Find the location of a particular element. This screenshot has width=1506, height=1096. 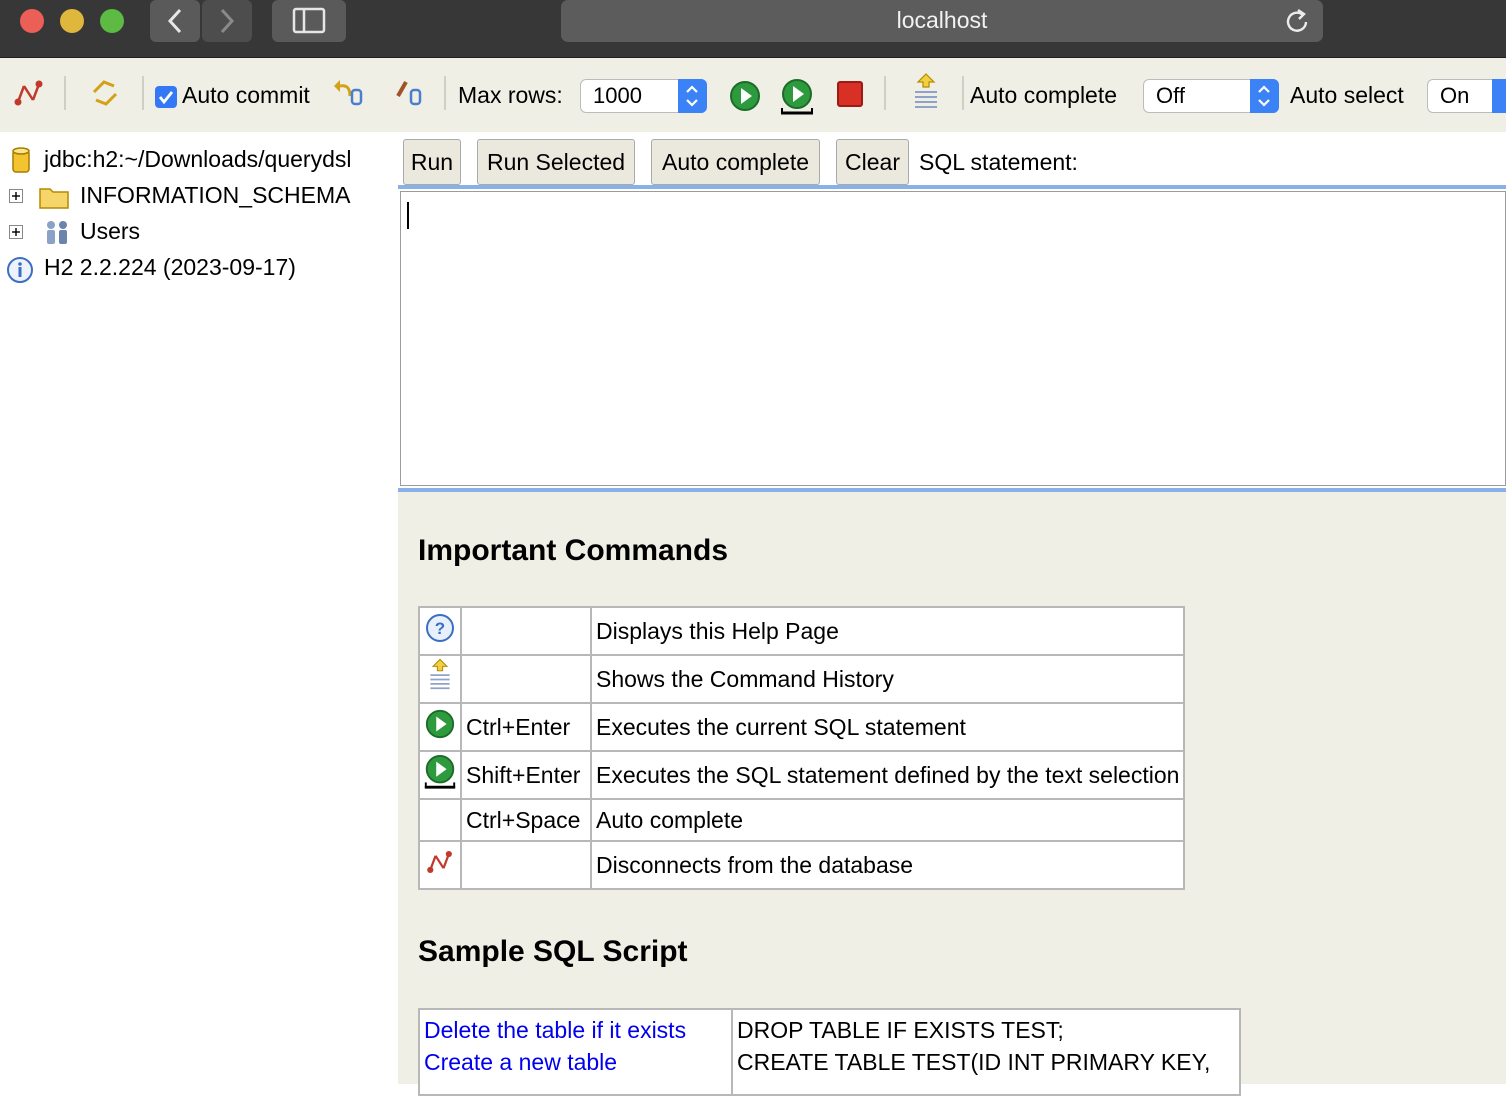

text-caret is located at coordinates (408, 215).